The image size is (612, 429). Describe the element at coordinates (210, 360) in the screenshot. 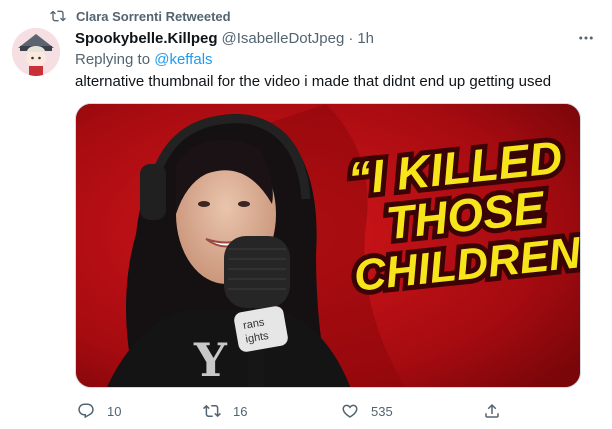

I see `shirt-text: Y` at that location.